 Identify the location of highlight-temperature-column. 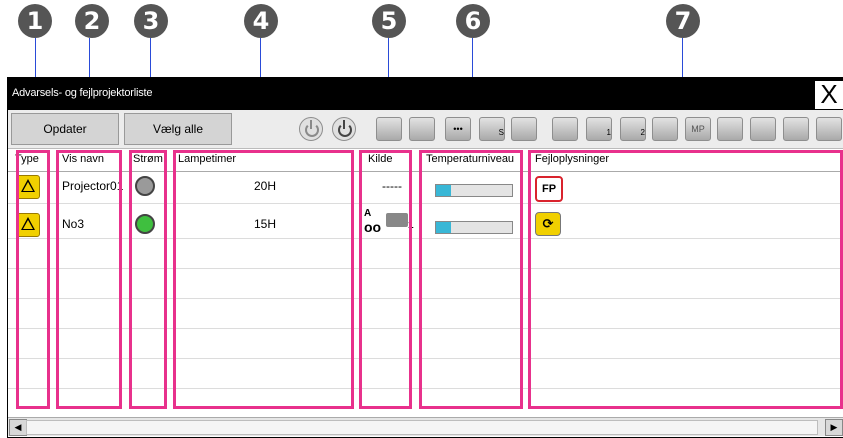
(471, 279).